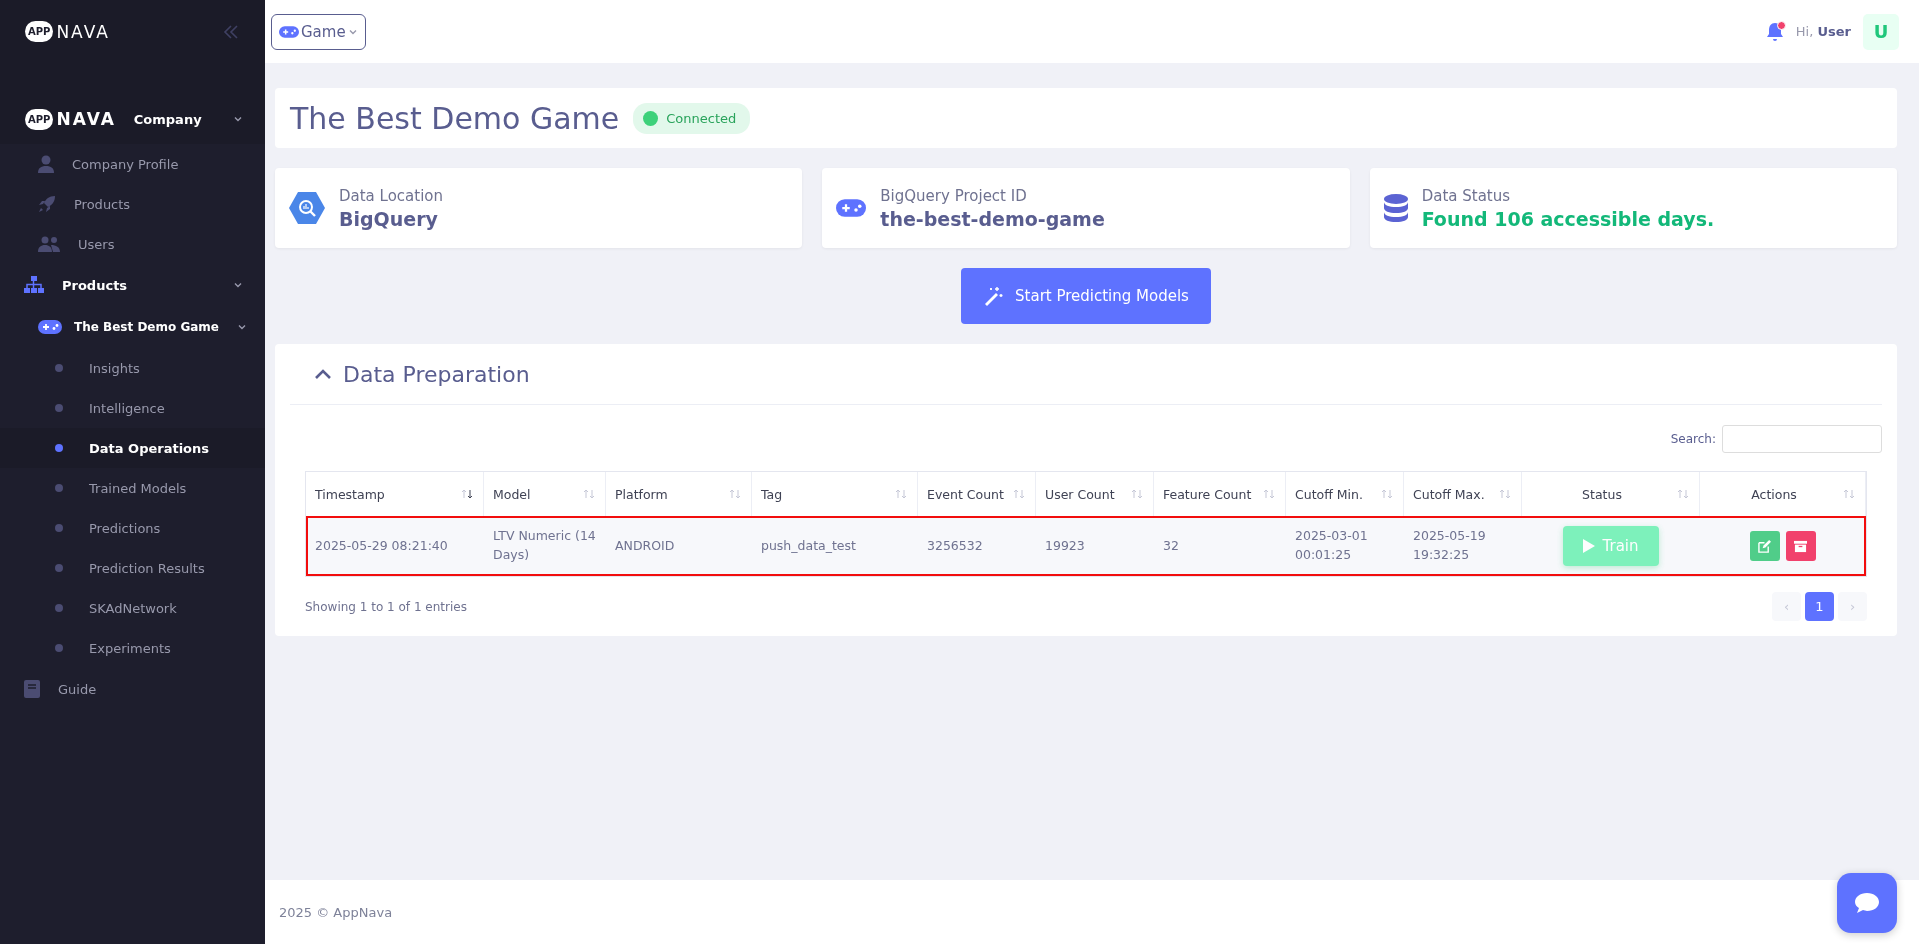  Describe the element at coordinates (1065, 545) in the screenshot. I see `table-cell-text: 19923` at that location.